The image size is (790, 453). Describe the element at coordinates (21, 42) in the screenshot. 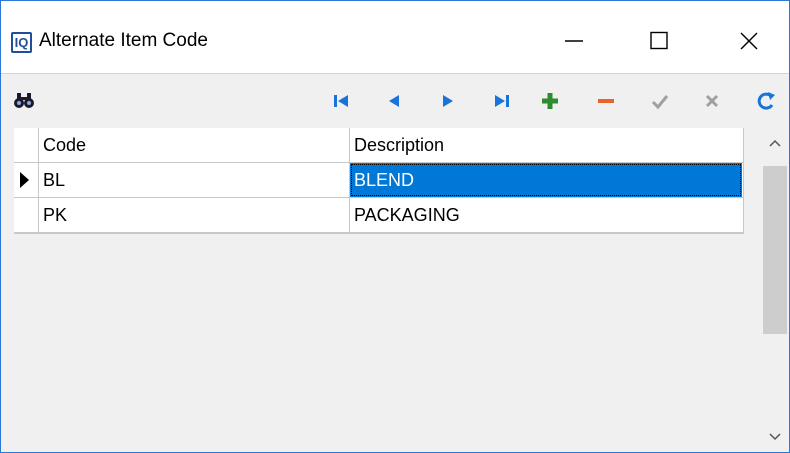

I see `app-logo-icon: IQ` at that location.